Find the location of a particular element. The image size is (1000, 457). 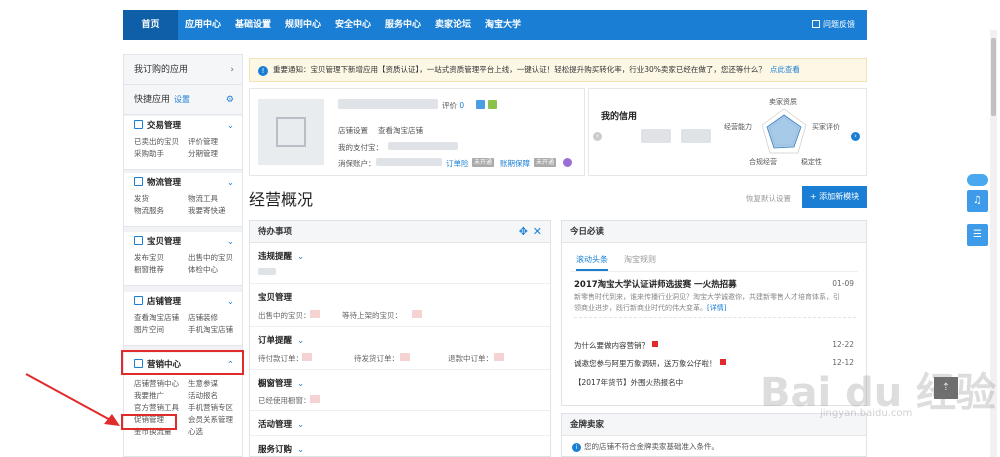

shop-avatar is located at coordinates (291, 132).